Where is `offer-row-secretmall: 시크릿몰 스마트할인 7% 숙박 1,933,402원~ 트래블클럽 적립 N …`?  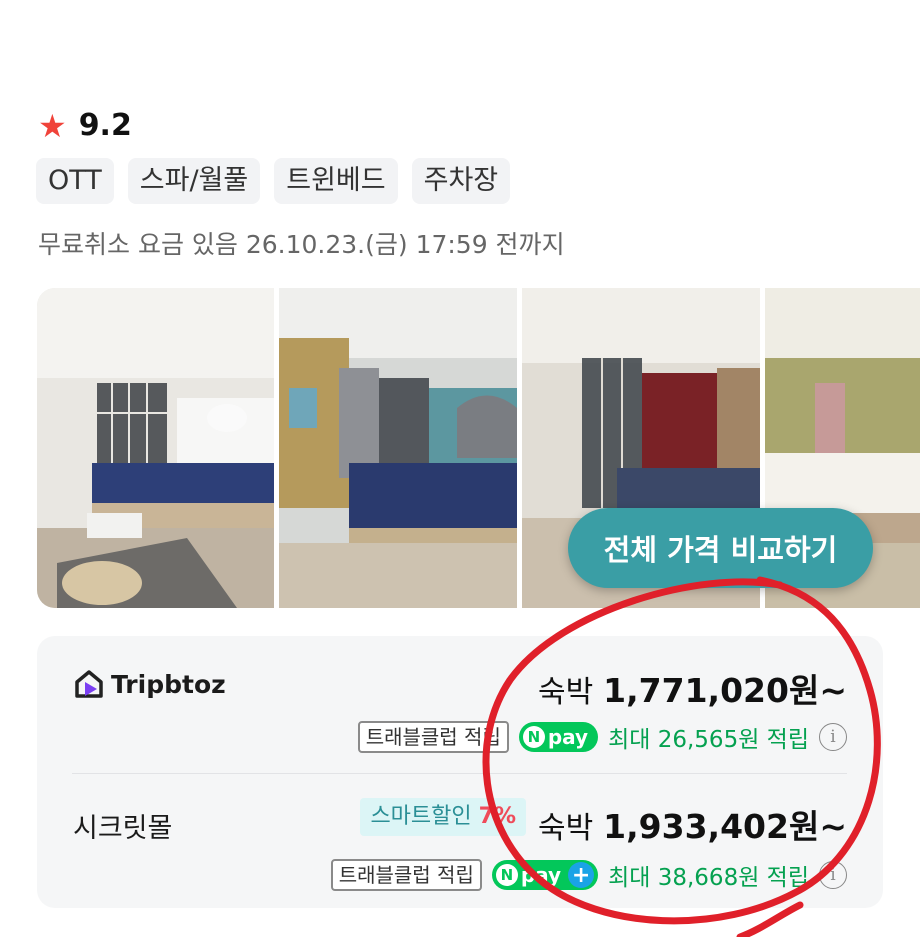
offer-row-secretmall: 시크릿몰 스마트할인 7% 숙박 1,933,402원~ 트래블클럽 적립 N … is located at coordinates (460, 842).